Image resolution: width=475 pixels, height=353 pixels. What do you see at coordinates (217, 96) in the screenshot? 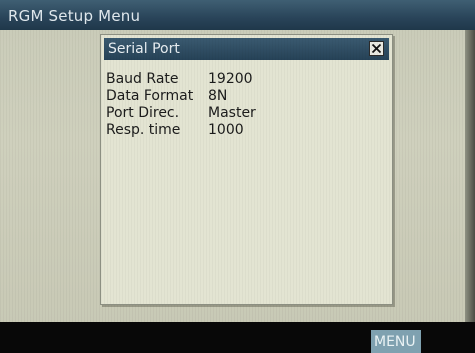
I see `setting-value: 8N` at bounding box center [217, 96].